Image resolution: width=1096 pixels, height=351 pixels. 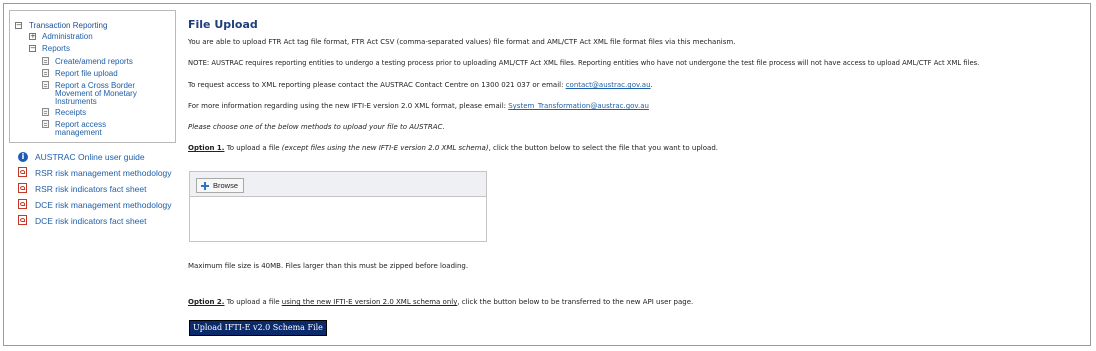 What do you see at coordinates (90, 157) in the screenshot?
I see `link-user-guide: AUSTRAC Online user guide` at bounding box center [90, 157].